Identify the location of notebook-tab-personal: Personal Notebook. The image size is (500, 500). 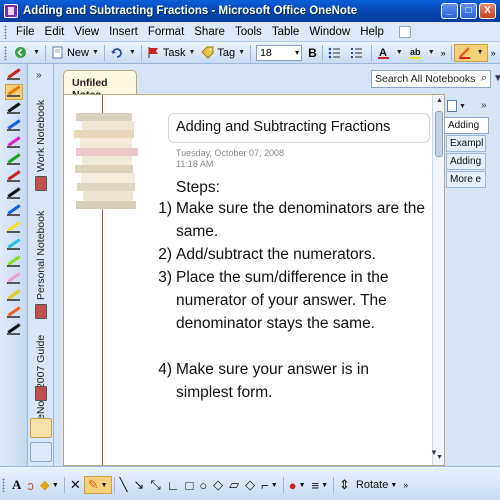
(41, 248).